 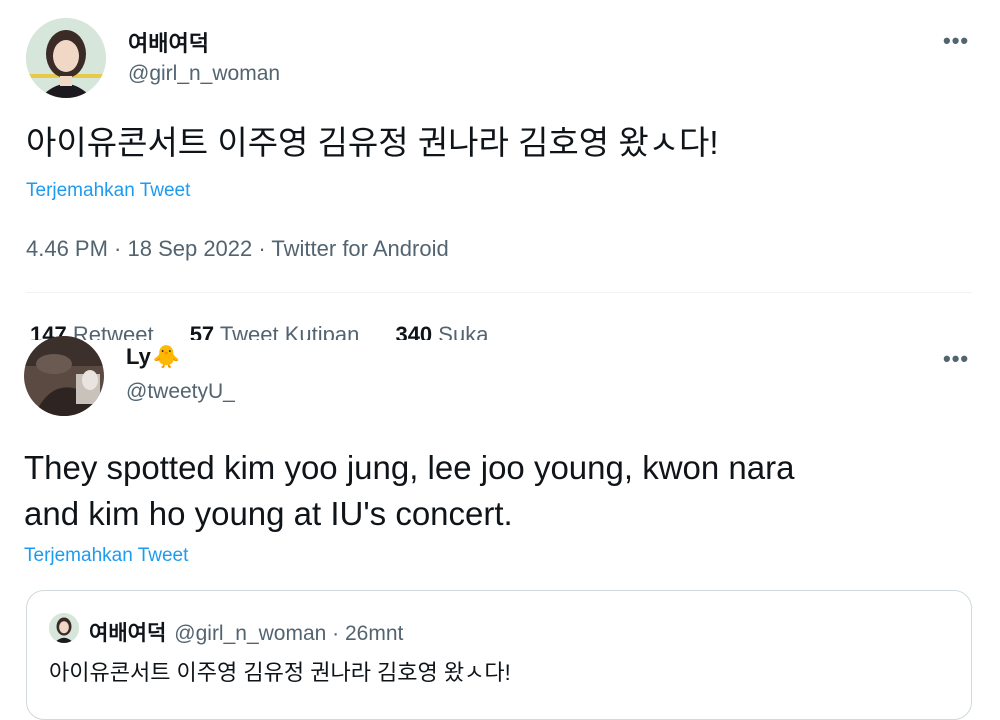 What do you see at coordinates (268, 513) in the screenshot?
I see `tweet-text-line: and kim ho young at IU's concert.` at bounding box center [268, 513].